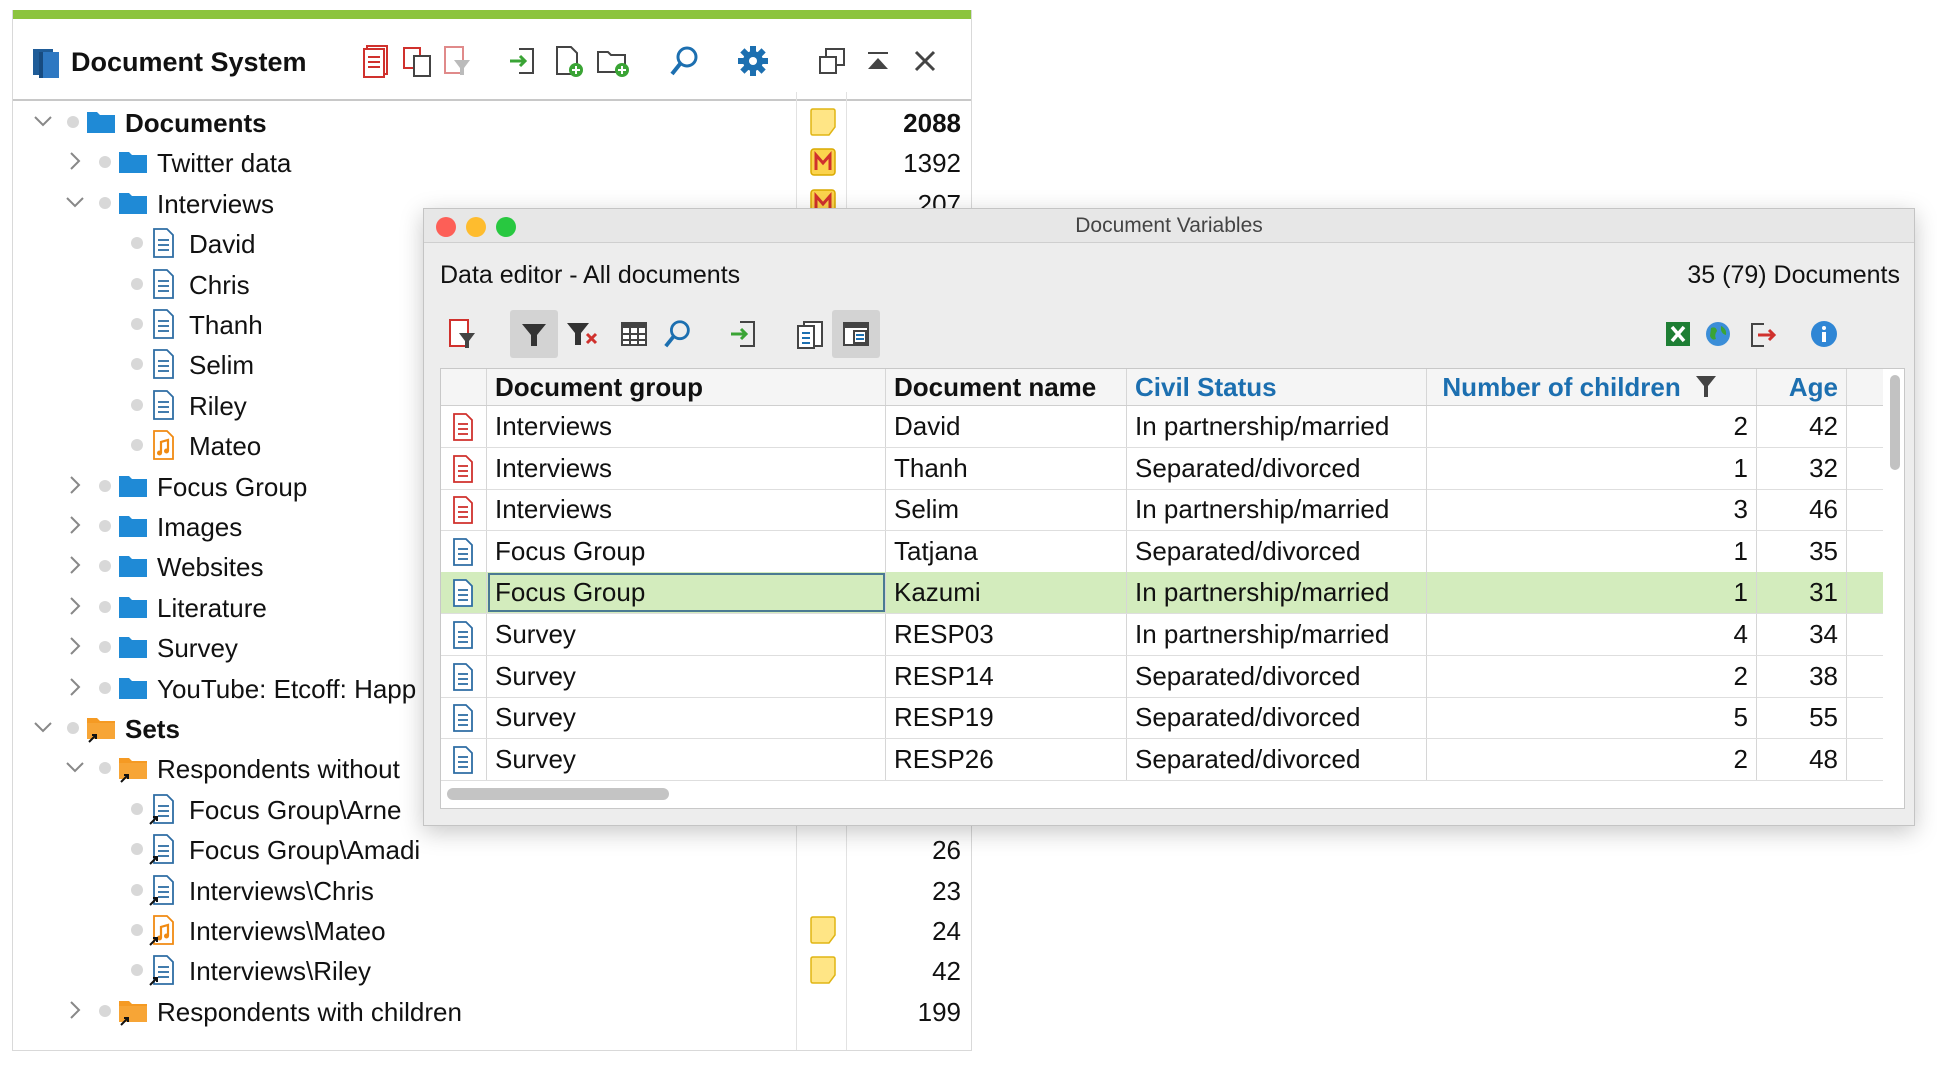  Describe the element at coordinates (582, 334) in the screenshot. I see `clear-filter-icon` at that location.